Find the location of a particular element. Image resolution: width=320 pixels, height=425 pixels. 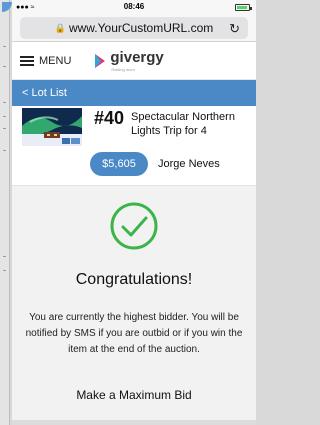

lot-title: Spectacular Northern Lights Trip for 4 is located at coordinates (183, 124).